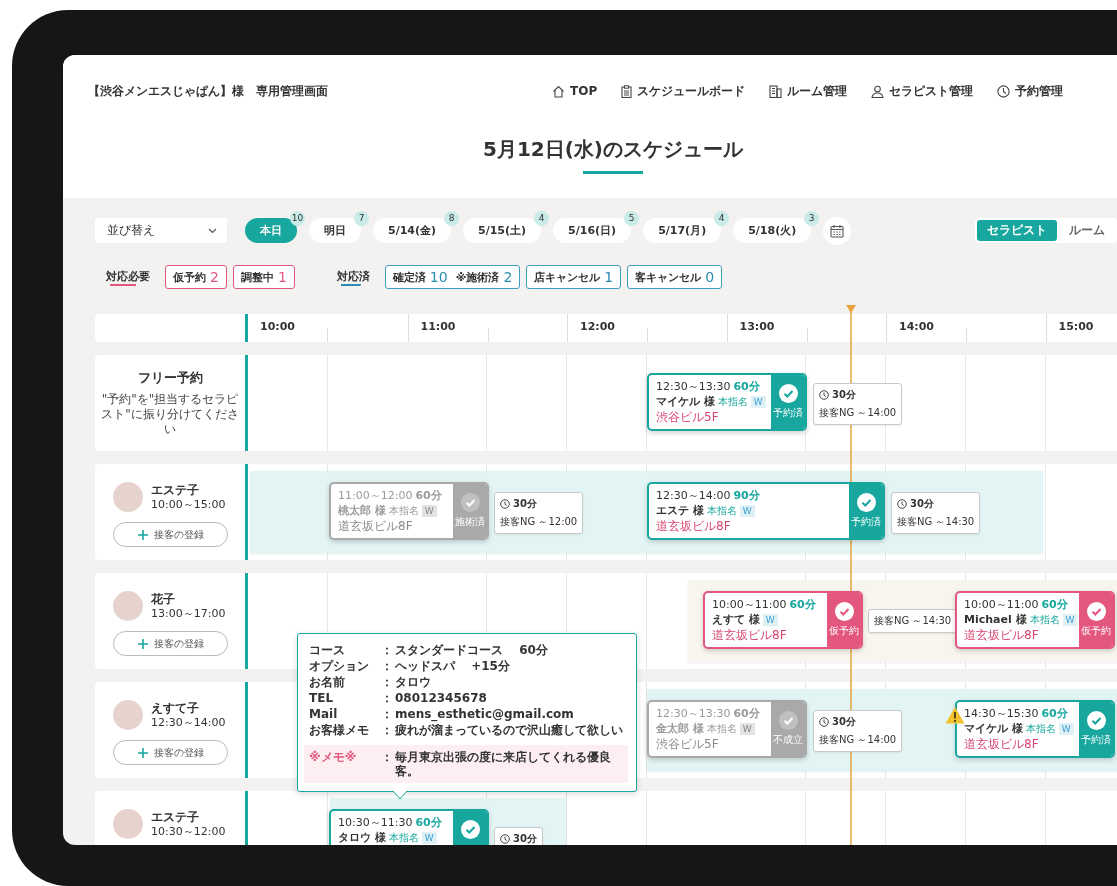 This screenshot has width=1117, height=886. What do you see at coordinates (324, 714) in the screenshot?
I see `field-label: Mail` at bounding box center [324, 714].